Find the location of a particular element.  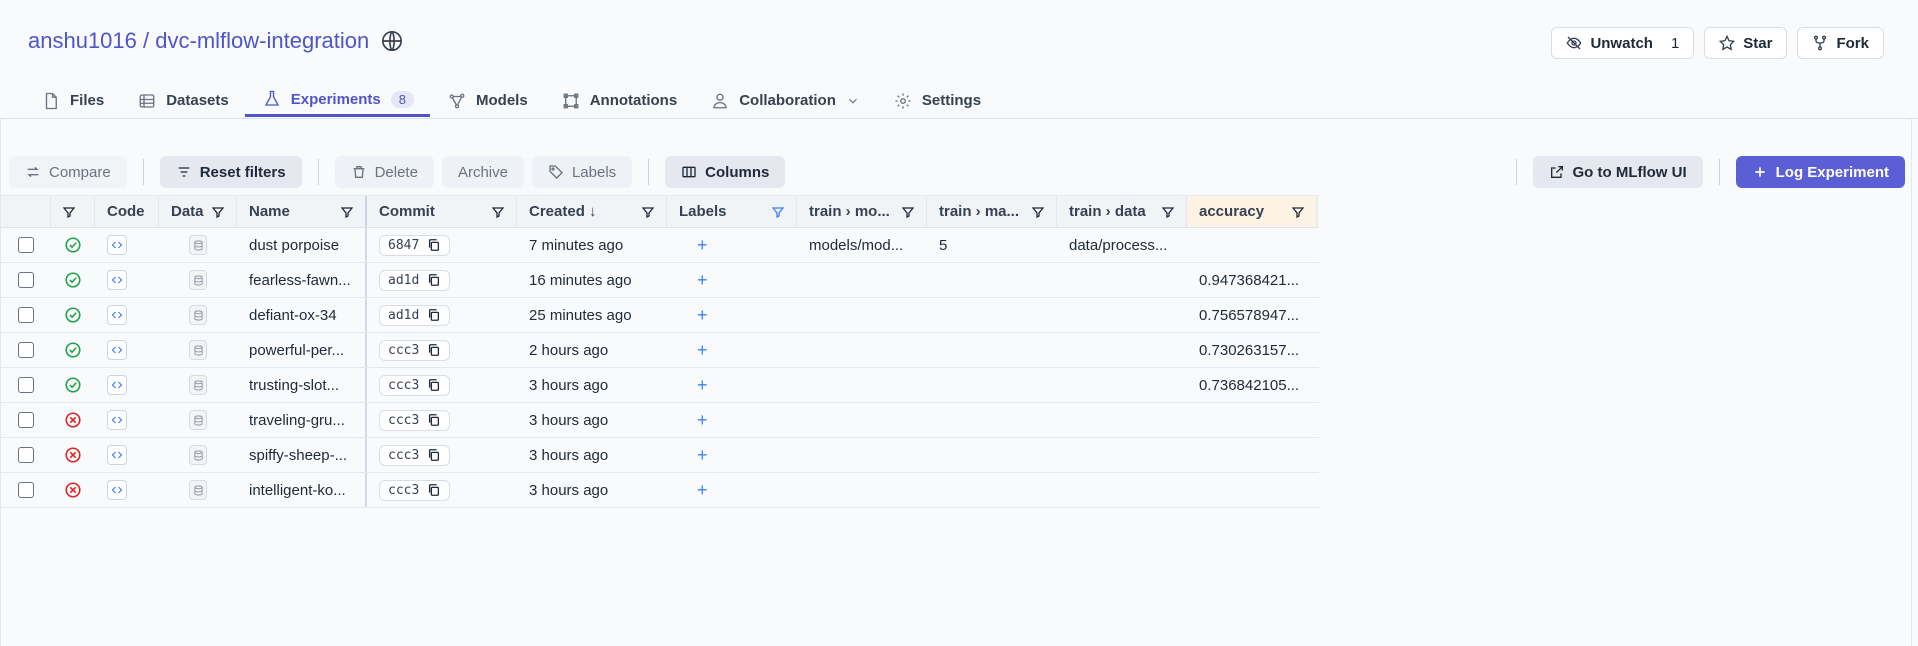

repo-owner: anshu1016 is located at coordinates (82, 40).